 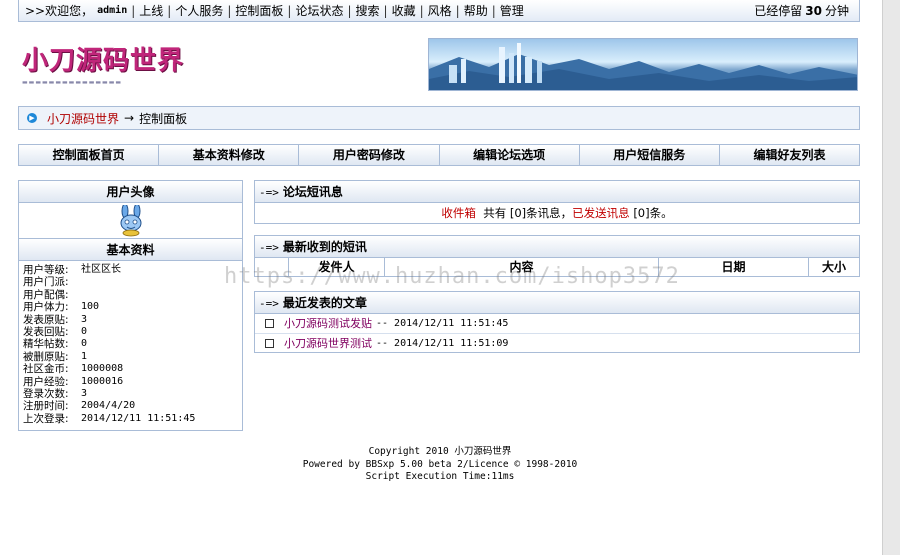 I want to click on vertical-scrollbar, so click(x=891, y=277).